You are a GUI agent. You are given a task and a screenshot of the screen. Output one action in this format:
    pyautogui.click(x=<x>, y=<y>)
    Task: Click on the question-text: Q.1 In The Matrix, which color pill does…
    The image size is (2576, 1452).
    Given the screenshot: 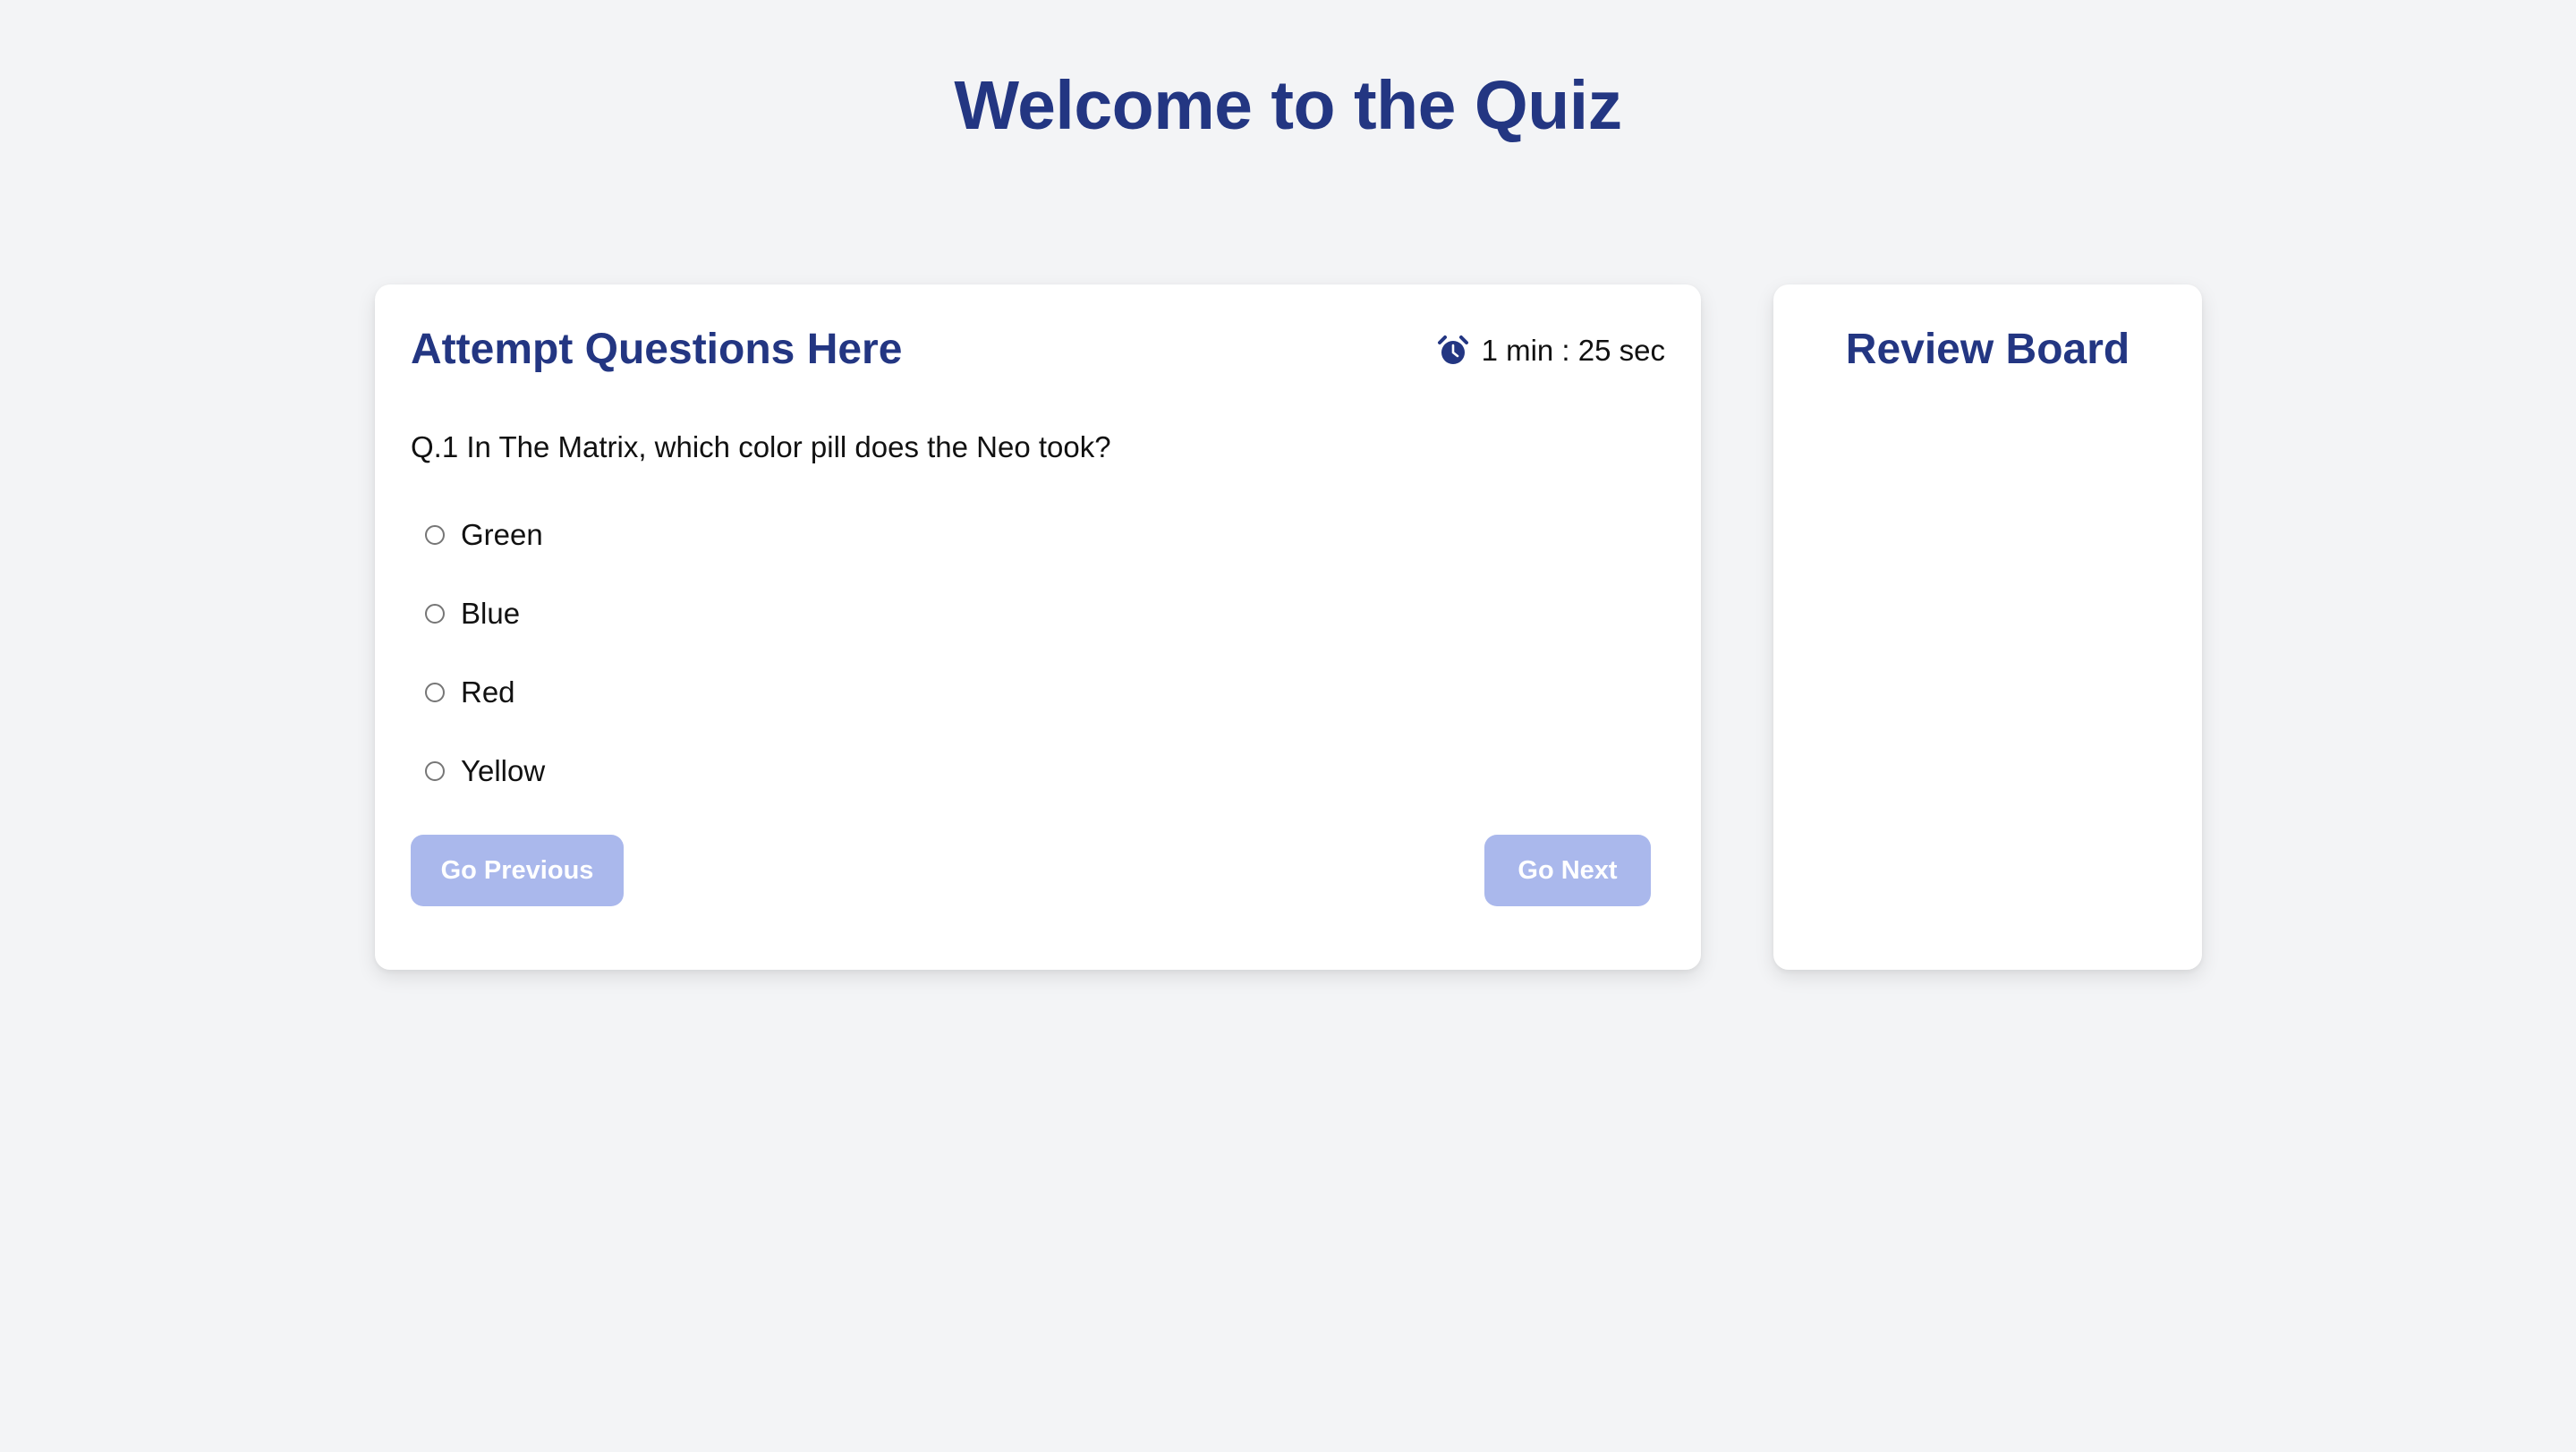 What is the action you would take?
    pyautogui.click(x=761, y=446)
    